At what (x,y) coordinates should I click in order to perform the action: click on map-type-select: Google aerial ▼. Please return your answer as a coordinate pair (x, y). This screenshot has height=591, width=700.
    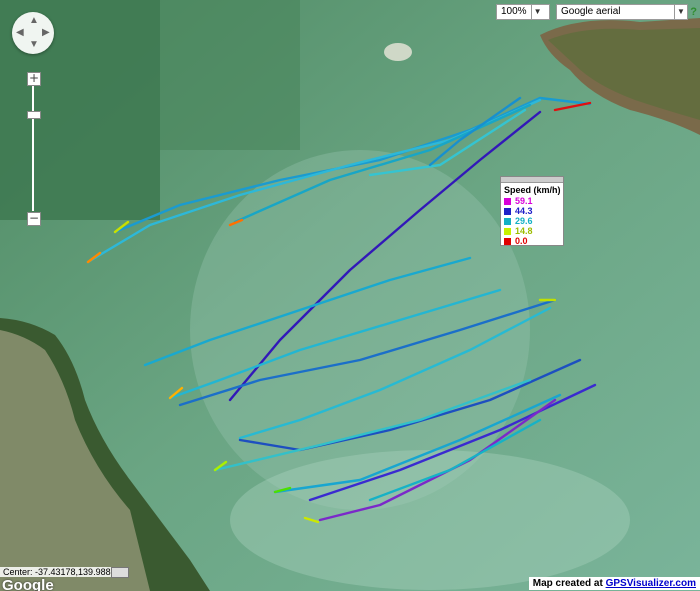
    Looking at the image, I should click on (622, 12).